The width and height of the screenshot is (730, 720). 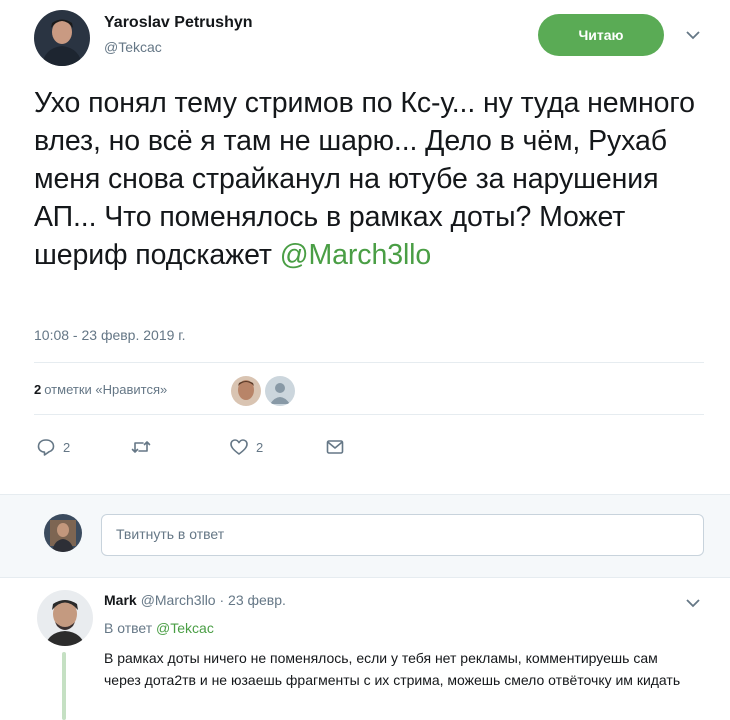 I want to click on liker-avatar, so click(x=246, y=391).